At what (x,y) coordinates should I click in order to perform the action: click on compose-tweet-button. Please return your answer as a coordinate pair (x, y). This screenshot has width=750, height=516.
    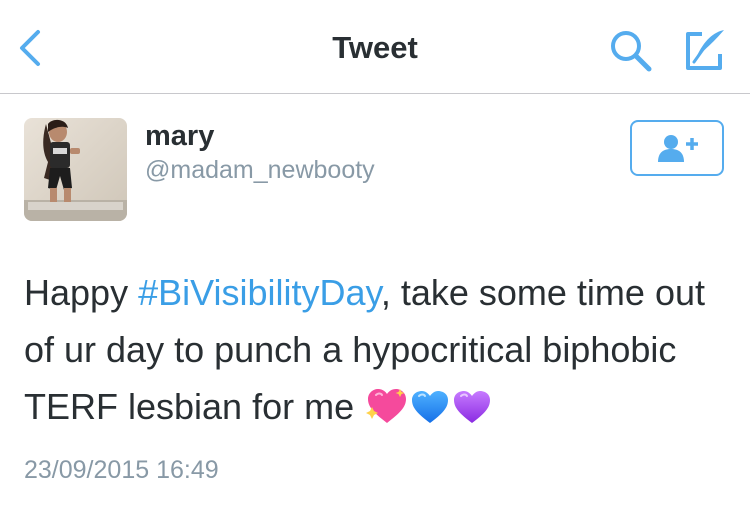
    Looking at the image, I should click on (705, 49).